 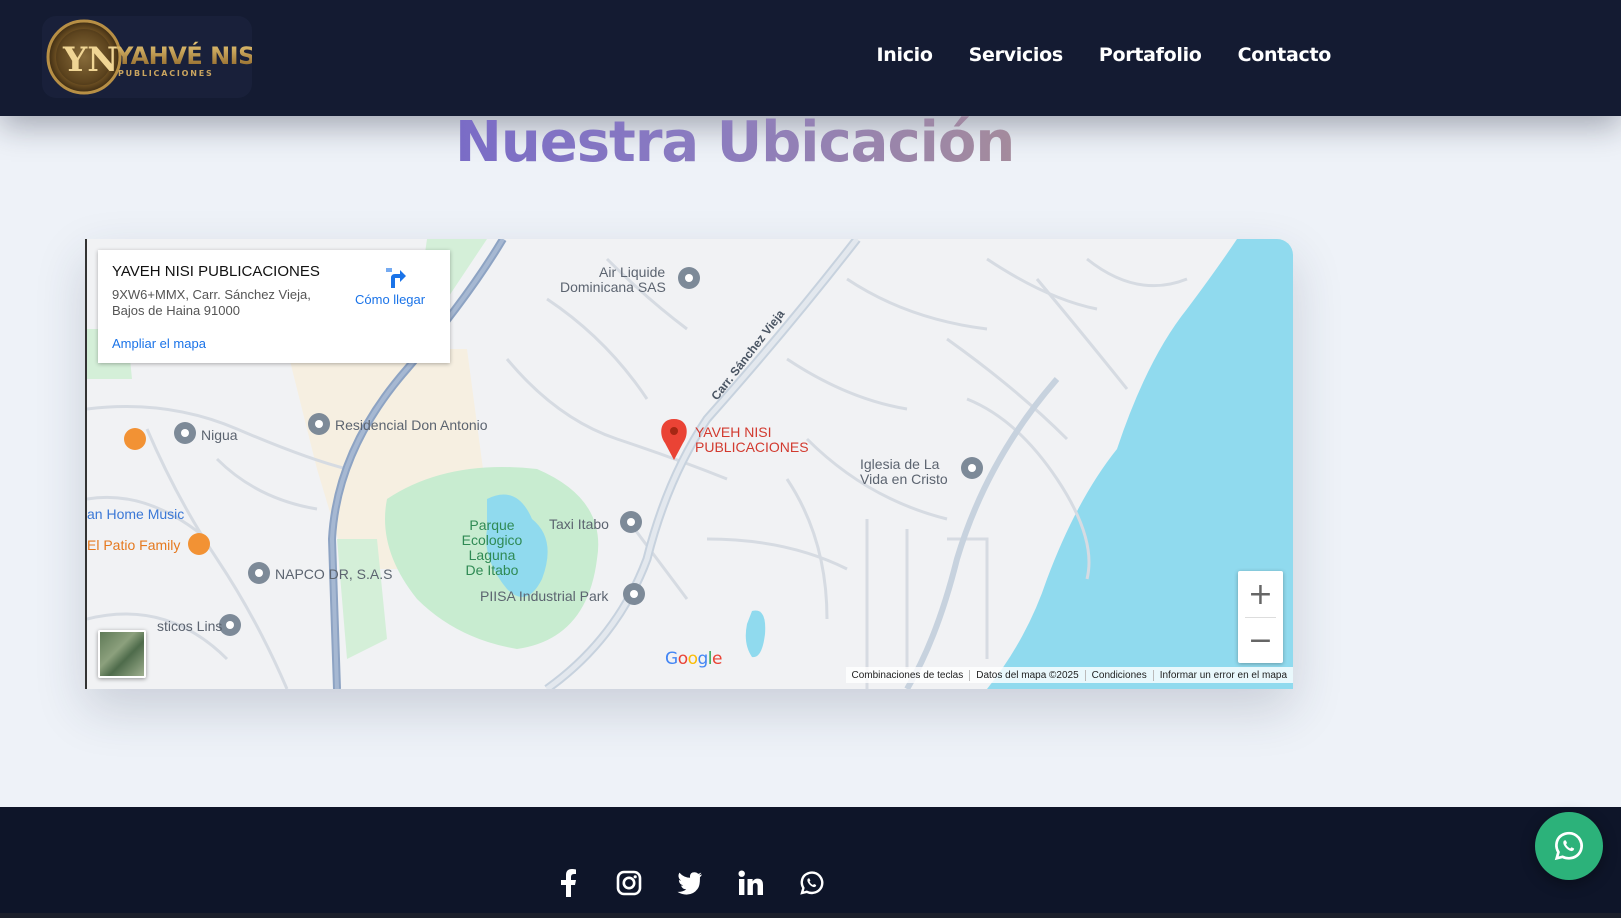 What do you see at coordinates (733, 432) in the screenshot?
I see `map-marker-label: YAVEH NISI` at bounding box center [733, 432].